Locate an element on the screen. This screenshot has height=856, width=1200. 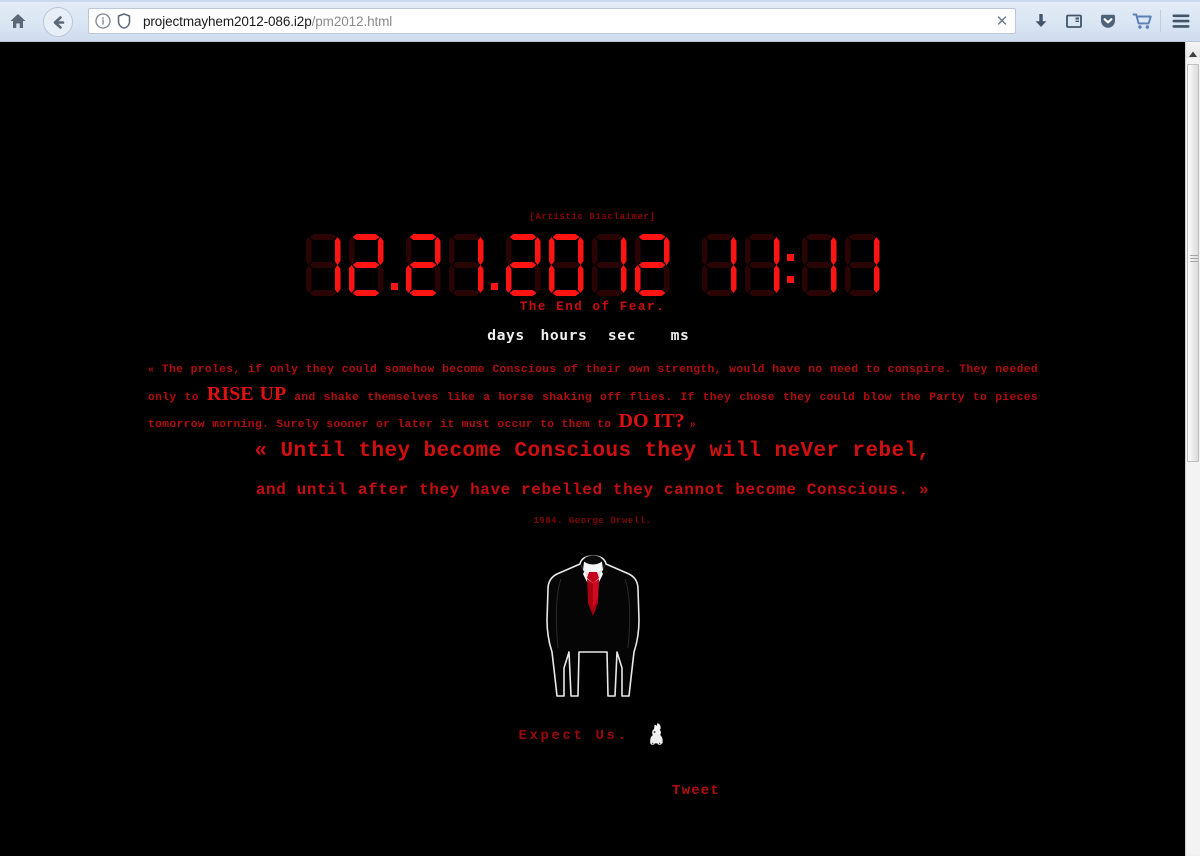
cart-icon is located at coordinates (1143, 21).